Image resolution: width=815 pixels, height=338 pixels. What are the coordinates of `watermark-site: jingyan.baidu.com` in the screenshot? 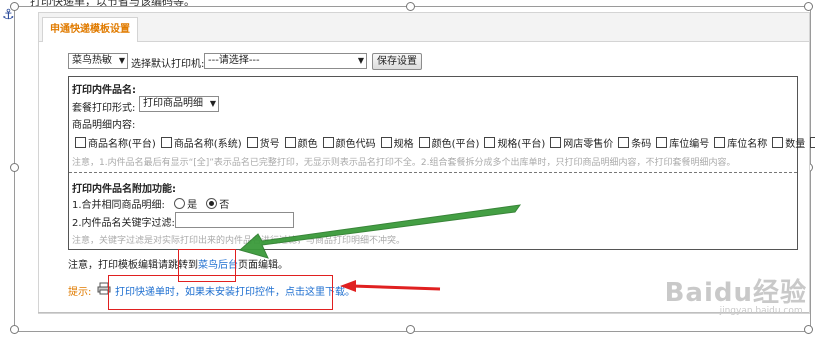 It's located at (761, 311).